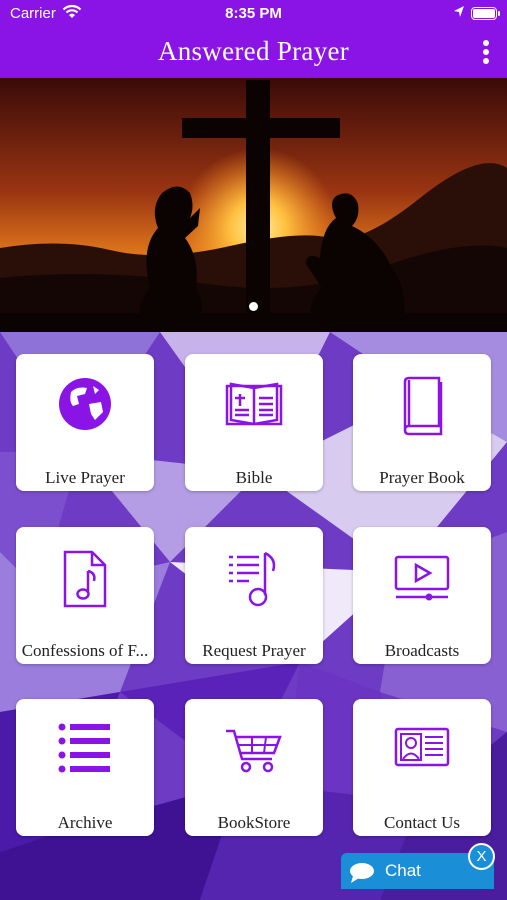 Image resolution: width=507 pixels, height=900 pixels. What do you see at coordinates (459, 14) in the screenshot?
I see `location-arrow-icon` at bounding box center [459, 14].